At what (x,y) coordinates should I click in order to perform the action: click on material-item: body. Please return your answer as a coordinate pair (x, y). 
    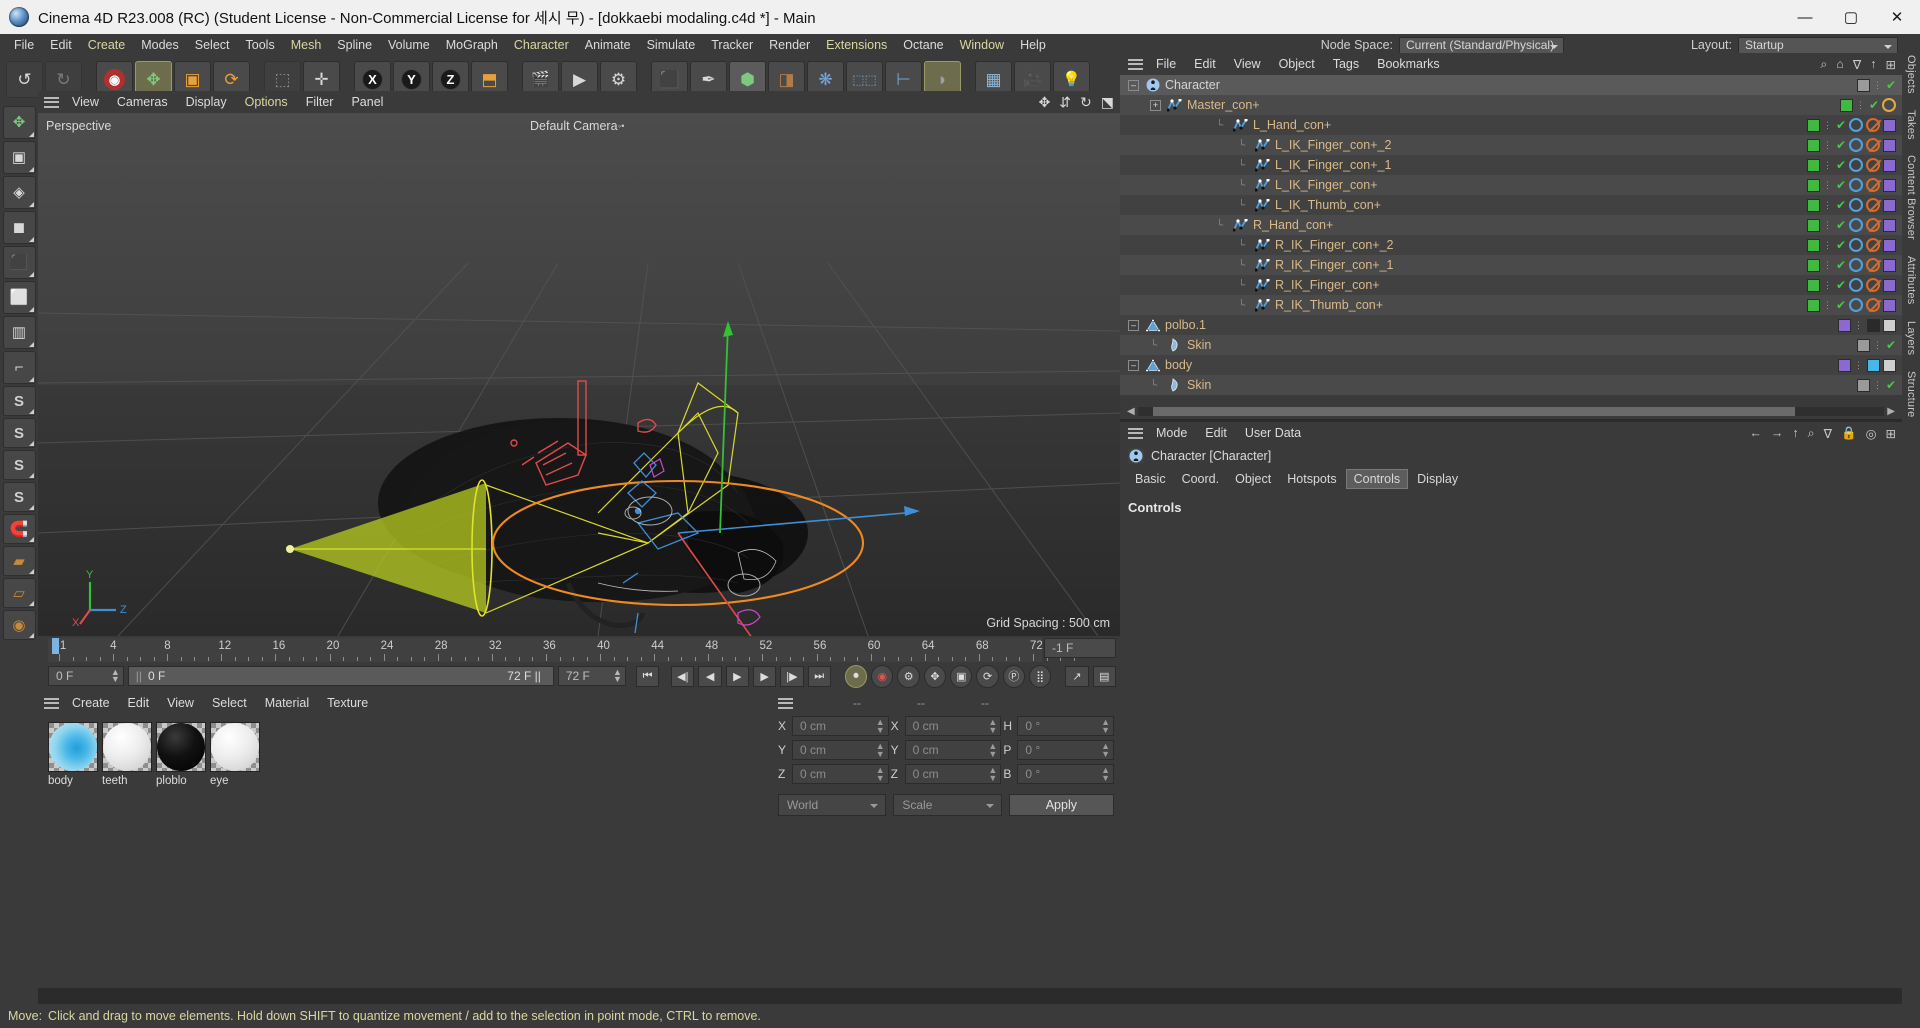
    Looking at the image, I should click on (73, 754).